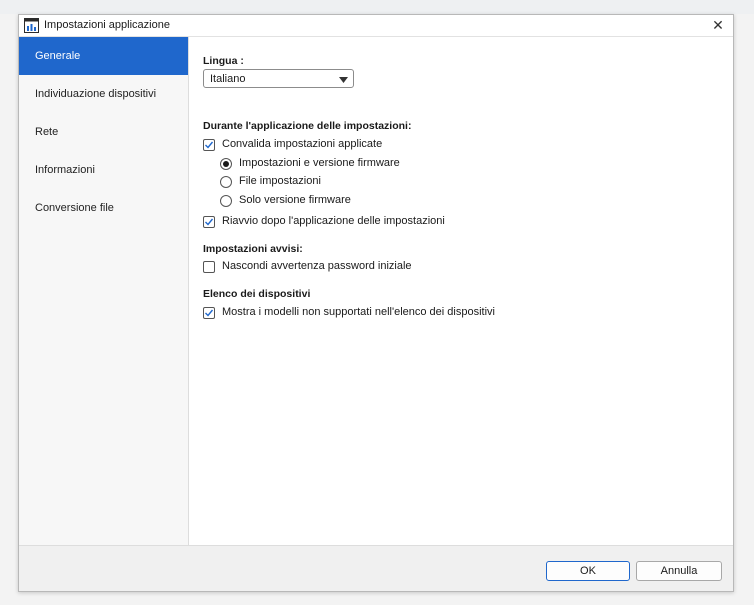 The height and width of the screenshot is (605, 754). Describe the element at coordinates (228, 79) in the screenshot. I see `language-select-value: Italiano` at that location.